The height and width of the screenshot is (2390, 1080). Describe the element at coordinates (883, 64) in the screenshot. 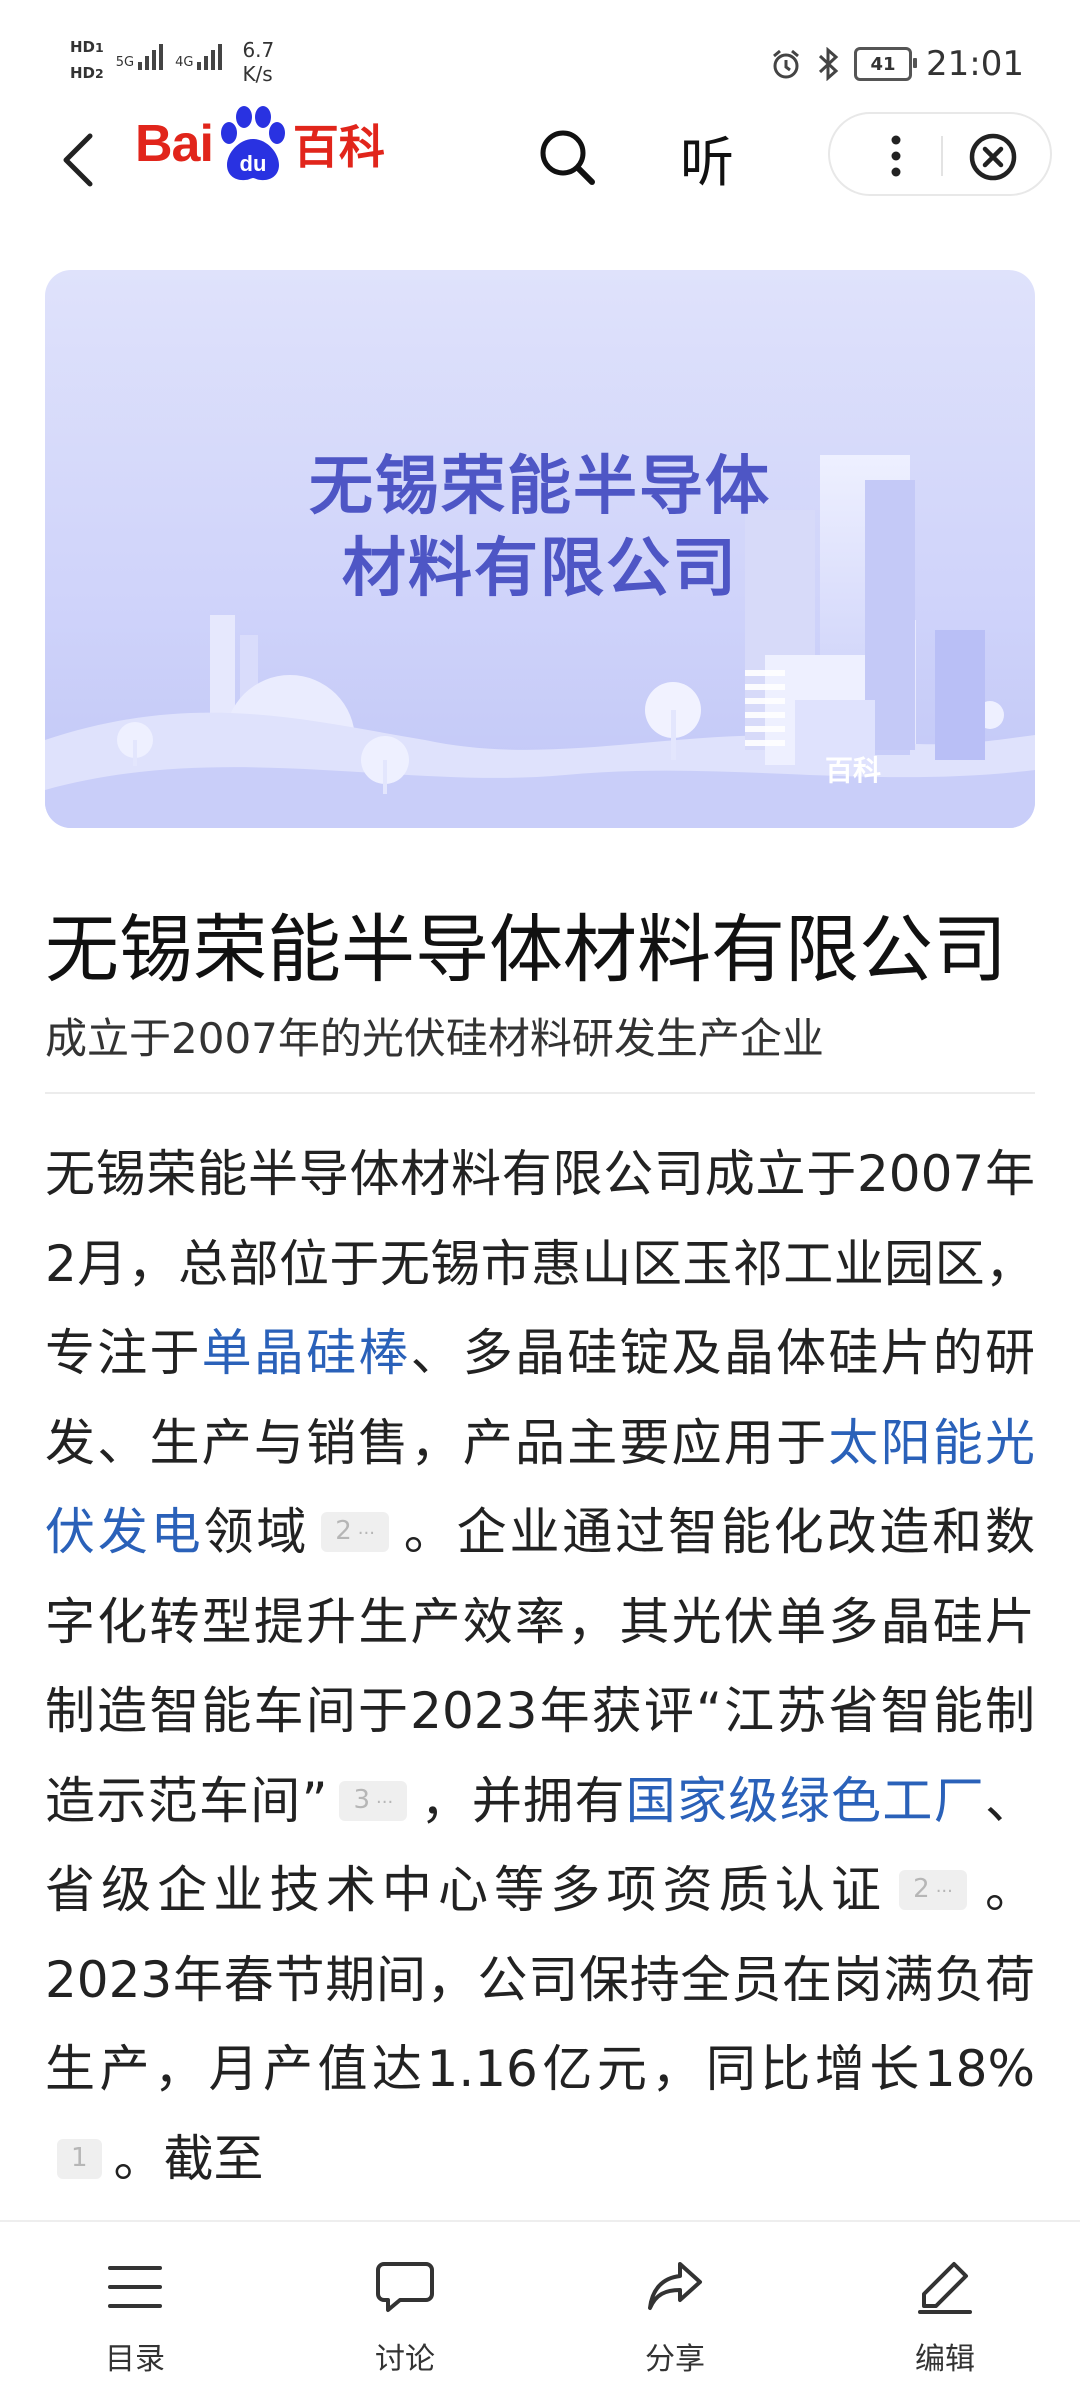

I see `battery-level: 41` at that location.